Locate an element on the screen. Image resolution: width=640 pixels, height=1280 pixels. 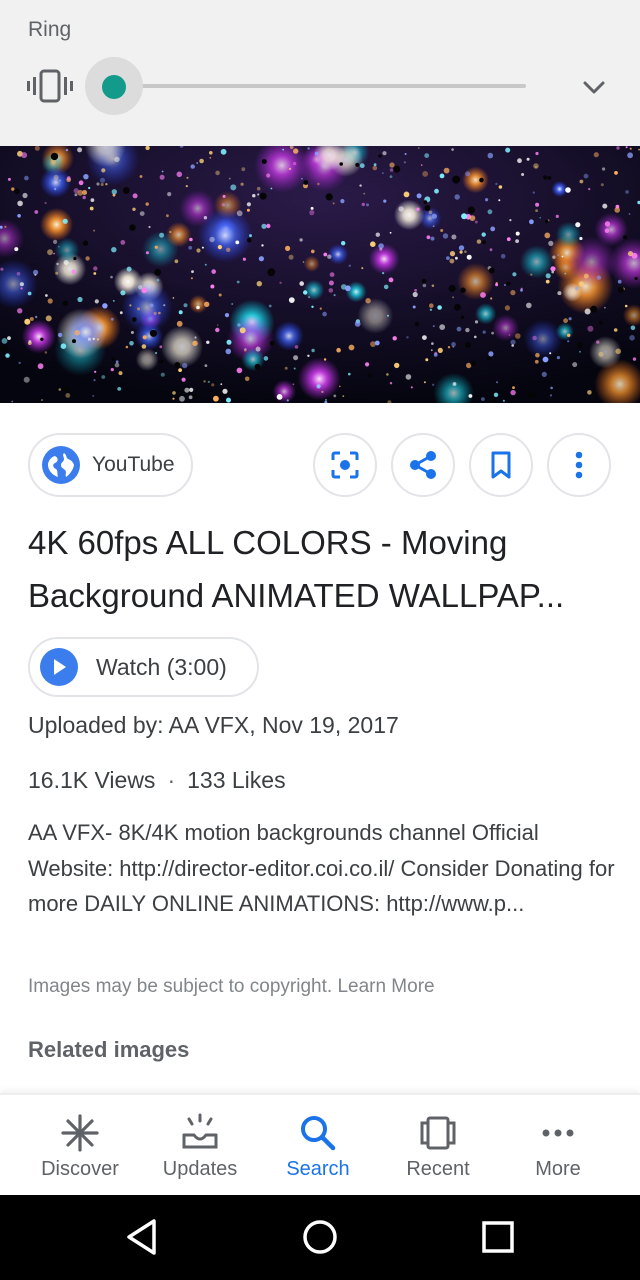
video-stats: 16.1K Views · 133 Likes is located at coordinates (157, 780).